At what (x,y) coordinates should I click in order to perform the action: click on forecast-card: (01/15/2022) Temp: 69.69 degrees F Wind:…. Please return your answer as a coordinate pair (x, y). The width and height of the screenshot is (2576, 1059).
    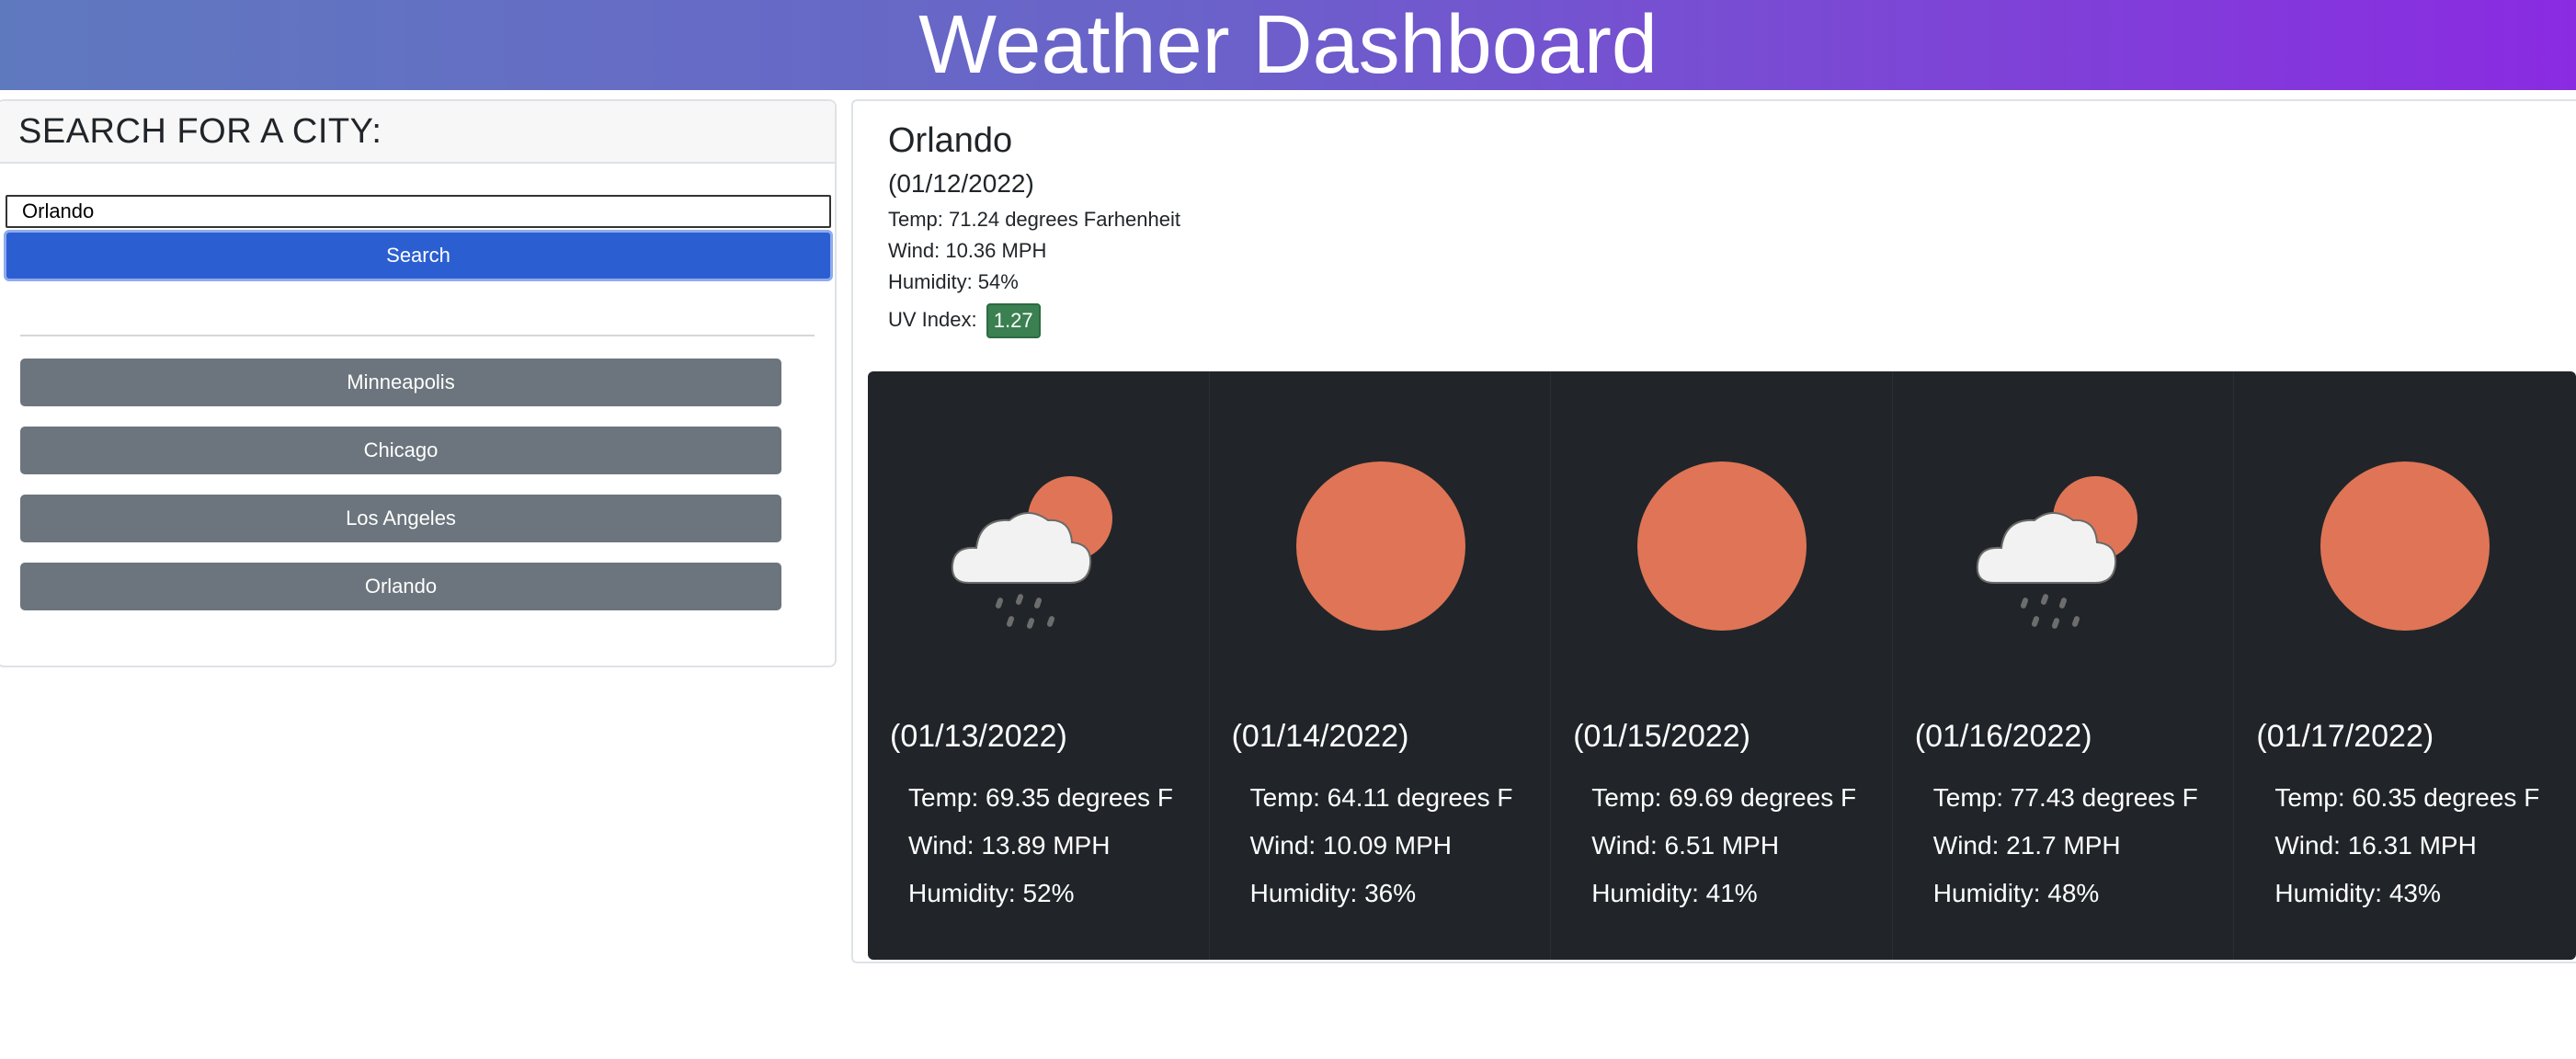
    Looking at the image, I should click on (1722, 666).